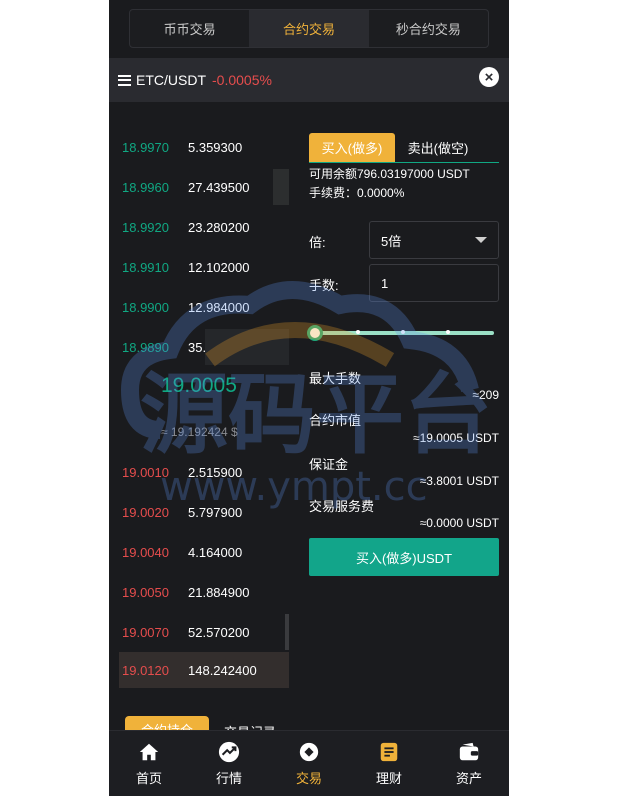 The image size is (619, 796). What do you see at coordinates (145, 552) in the screenshot?
I see `orderbook-price: 19.0040` at bounding box center [145, 552].